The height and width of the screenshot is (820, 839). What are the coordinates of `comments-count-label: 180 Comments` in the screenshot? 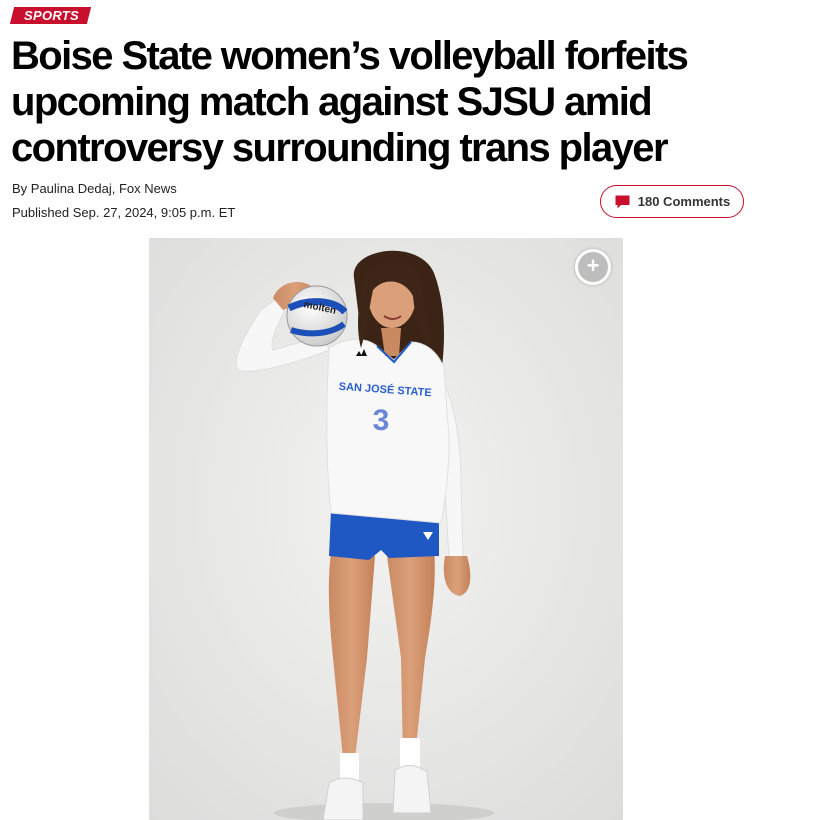 It's located at (684, 201).